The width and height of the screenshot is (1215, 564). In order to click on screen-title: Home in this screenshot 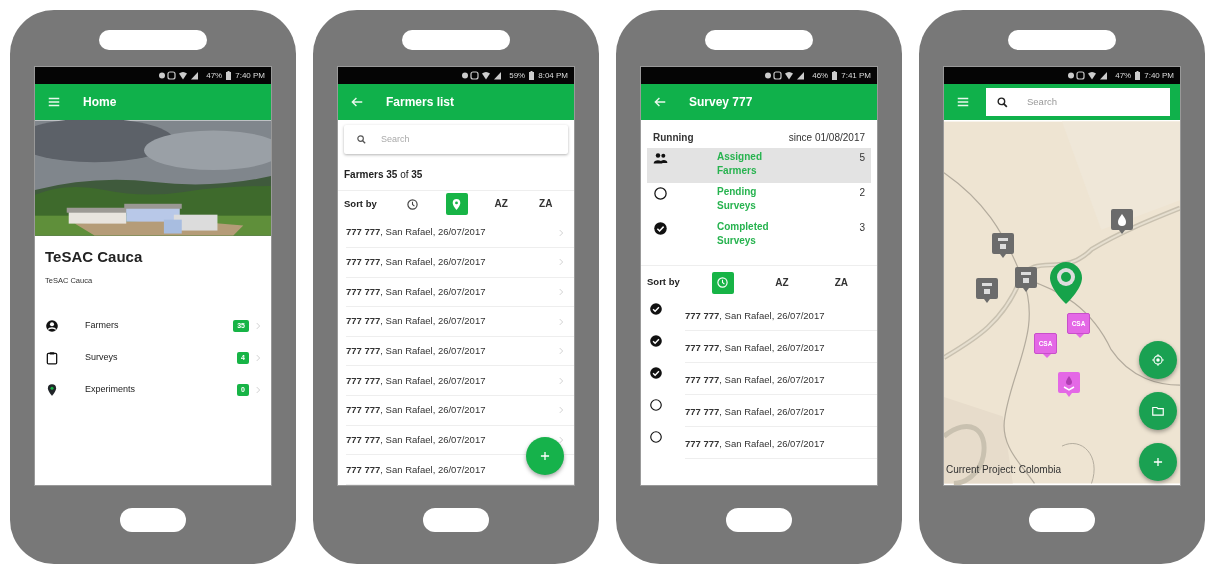, I will do `click(100, 102)`.